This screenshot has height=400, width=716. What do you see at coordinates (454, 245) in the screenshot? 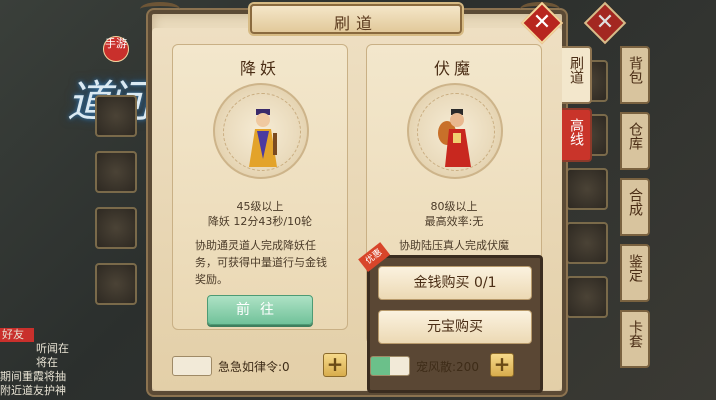
I see `card-description: 协助陆压真人完成伏魔` at bounding box center [454, 245].